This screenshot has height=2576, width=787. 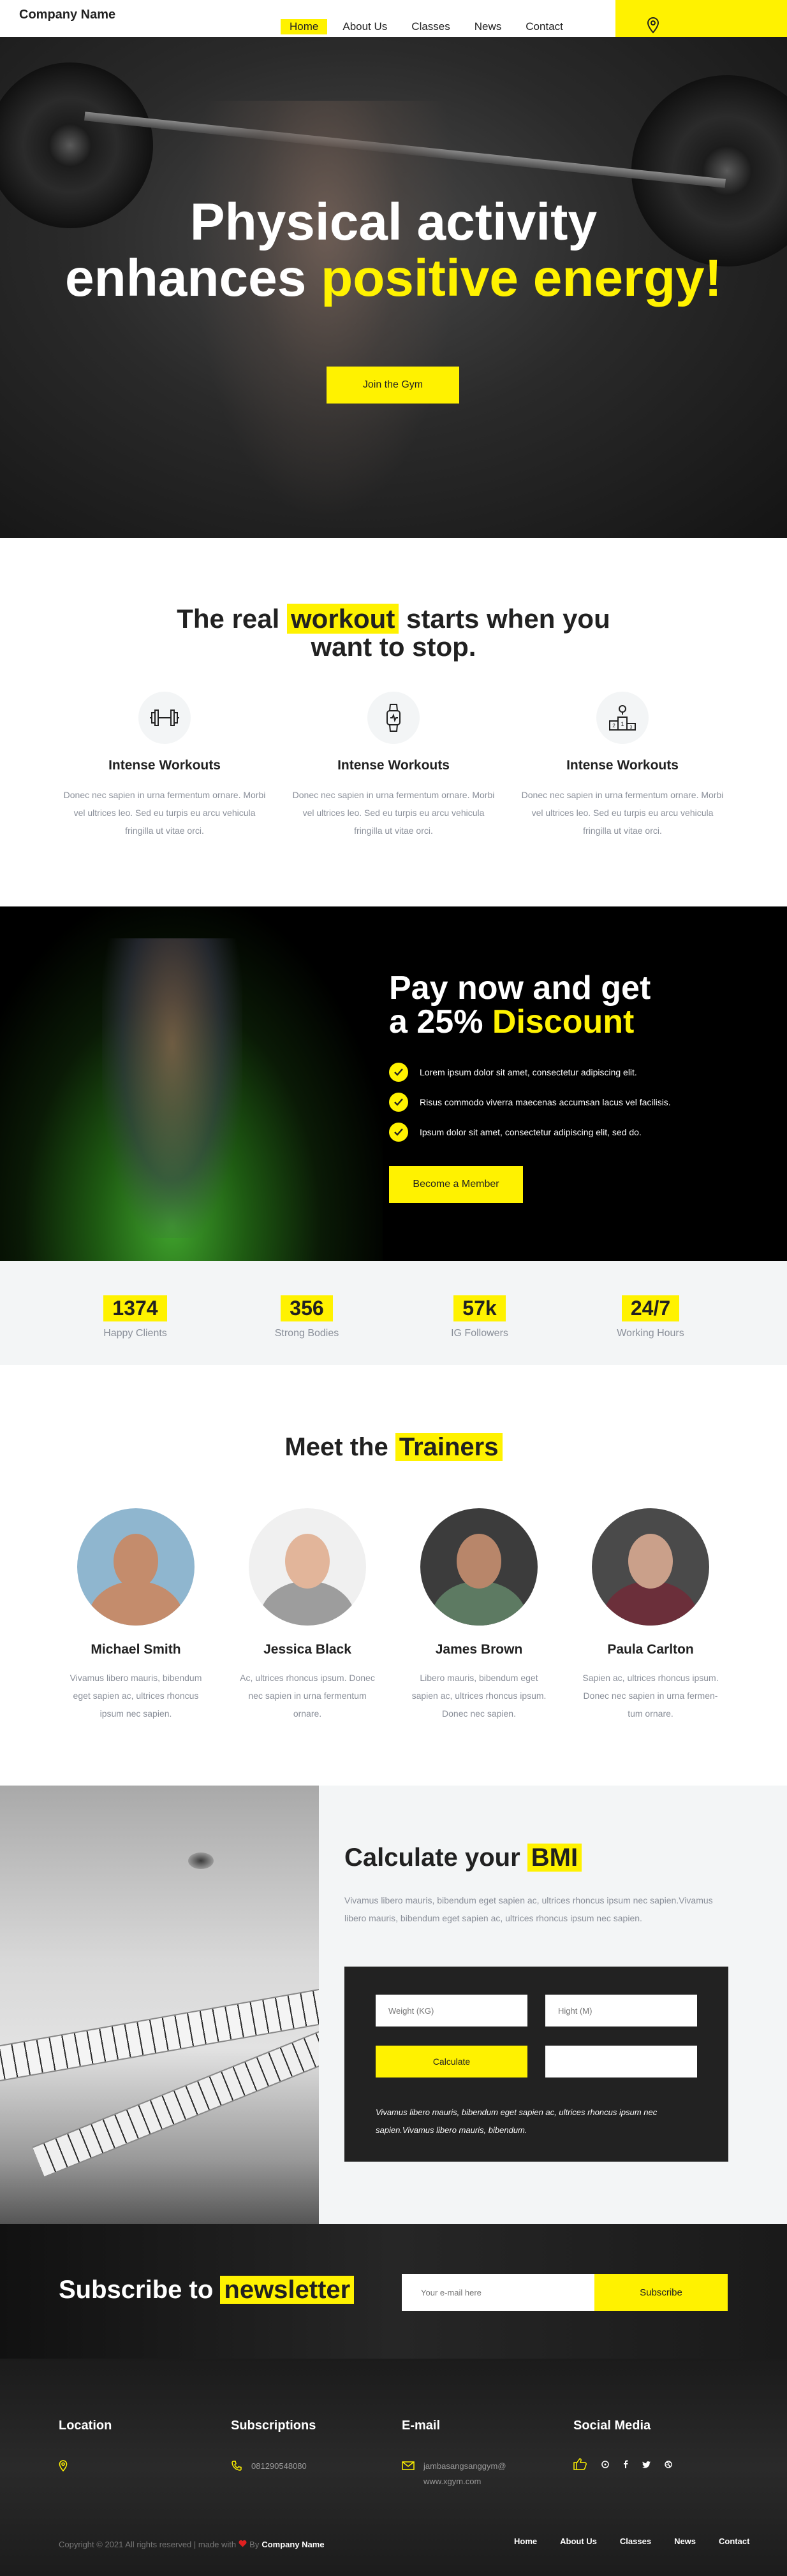 I want to click on thumbs-up-icon, so click(x=580, y=2465).